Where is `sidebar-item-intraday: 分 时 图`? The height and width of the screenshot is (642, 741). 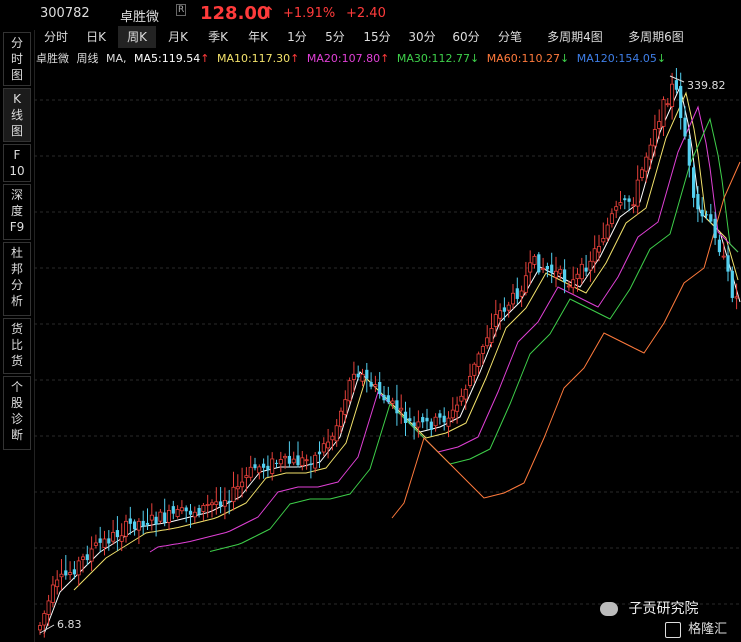 sidebar-item-intraday: 分 时 图 is located at coordinates (17, 59).